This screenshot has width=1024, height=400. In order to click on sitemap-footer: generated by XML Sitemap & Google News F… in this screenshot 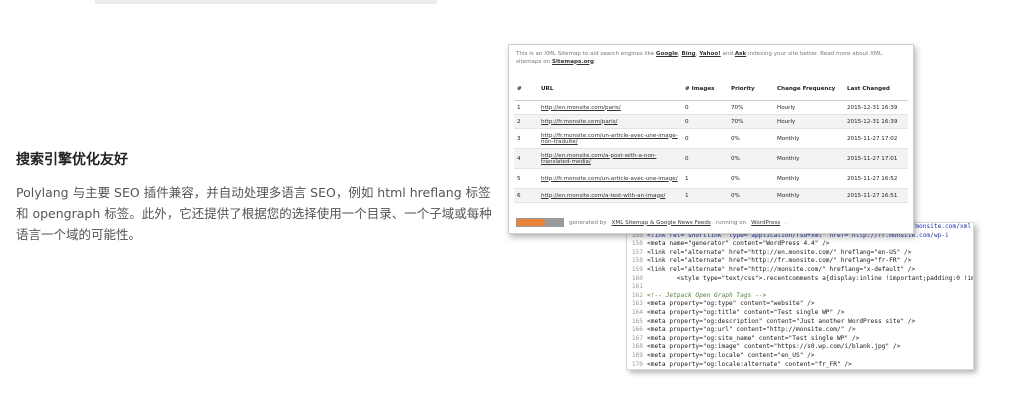, I will do `click(651, 222)`.